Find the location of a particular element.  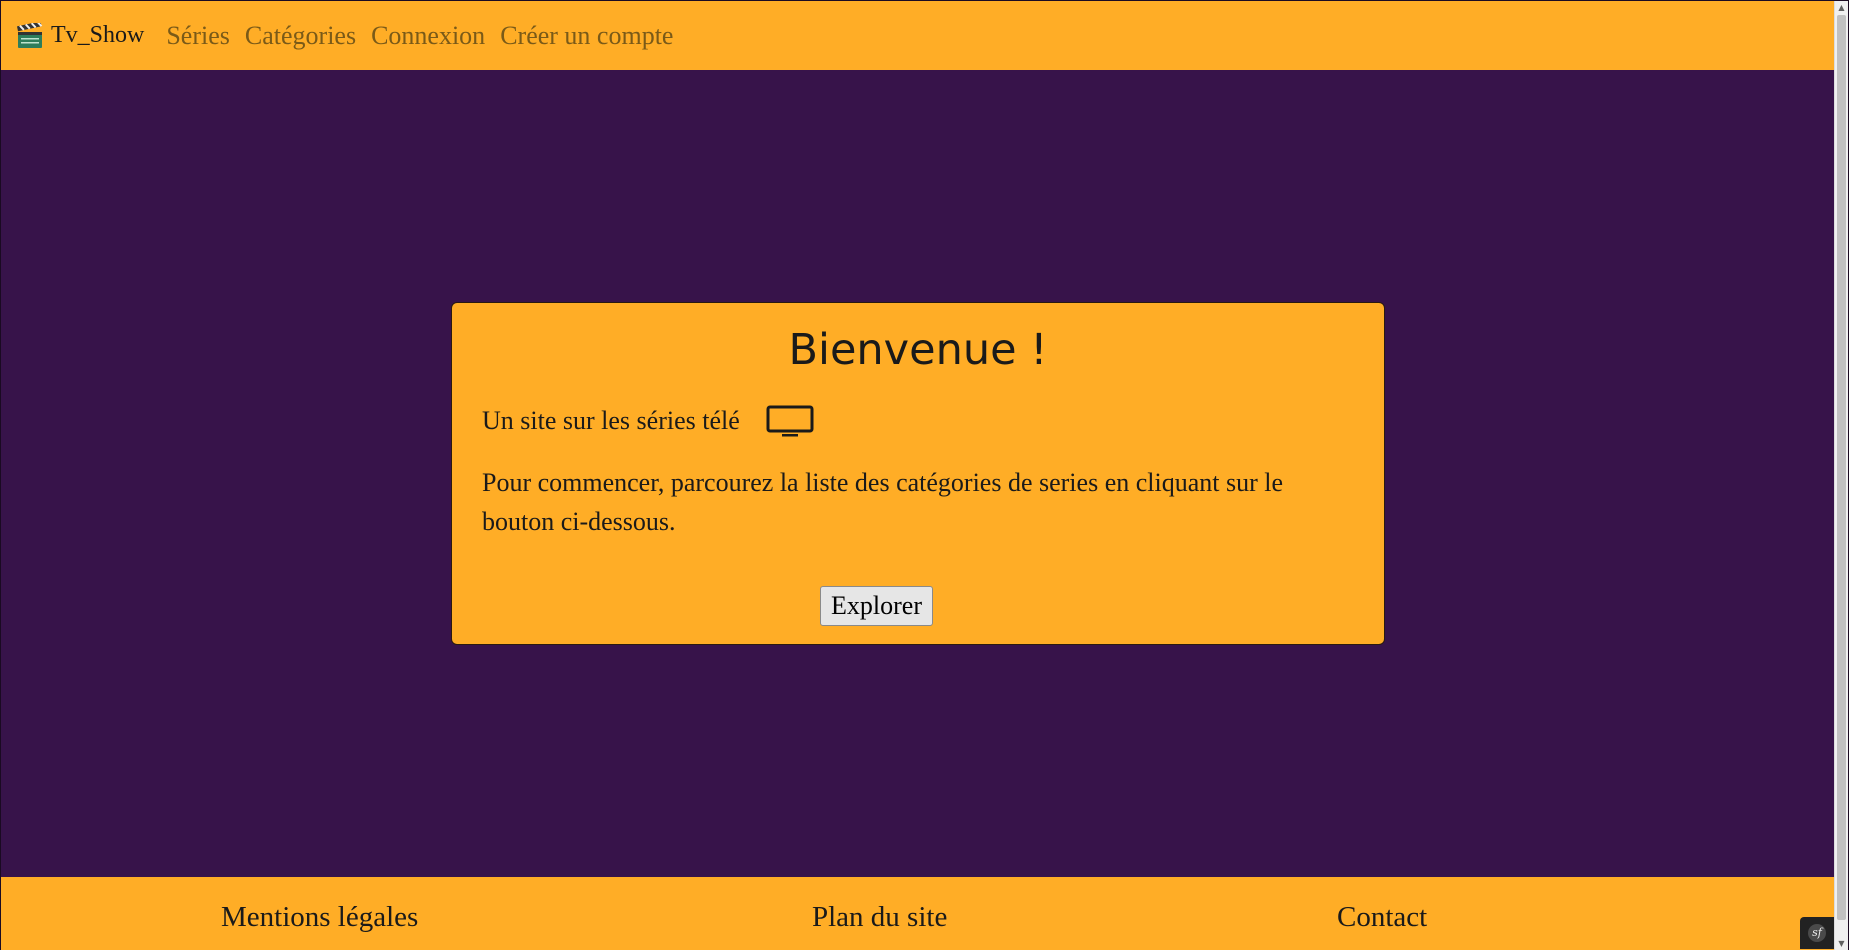

nav-link-series: Séries is located at coordinates (198, 36).